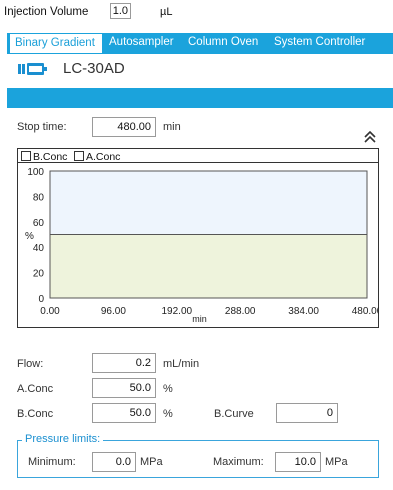 The width and height of the screenshot is (393, 490). Describe the element at coordinates (56, 43) in the screenshot. I see `tab-binary-gradient: Binary Gradient` at that location.